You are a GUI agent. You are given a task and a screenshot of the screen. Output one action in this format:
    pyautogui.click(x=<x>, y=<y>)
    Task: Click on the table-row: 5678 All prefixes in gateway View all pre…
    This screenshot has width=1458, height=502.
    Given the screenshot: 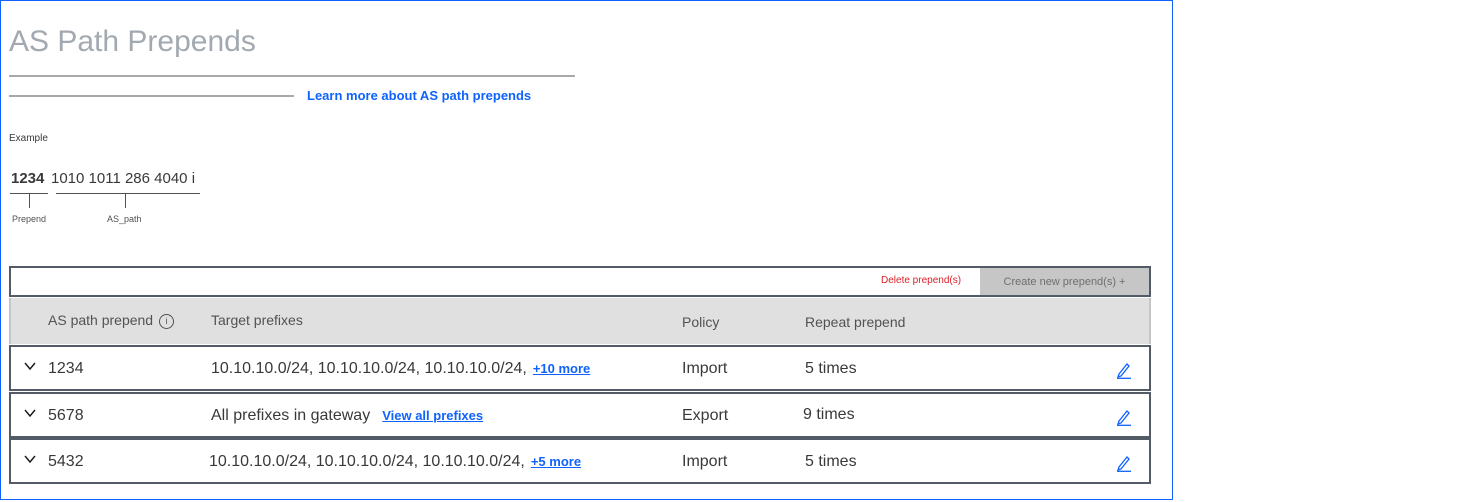 What is the action you would take?
    pyautogui.click(x=580, y=415)
    